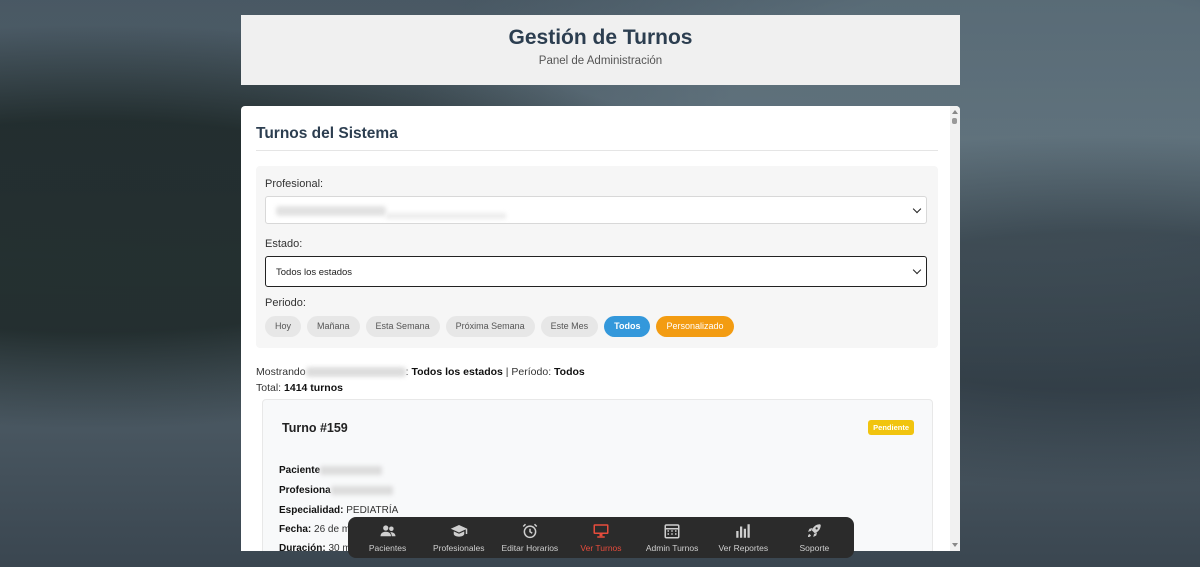 This screenshot has width=1200, height=567. Describe the element at coordinates (531, 372) in the screenshot. I see `periodo-summary-label: Período:` at that location.